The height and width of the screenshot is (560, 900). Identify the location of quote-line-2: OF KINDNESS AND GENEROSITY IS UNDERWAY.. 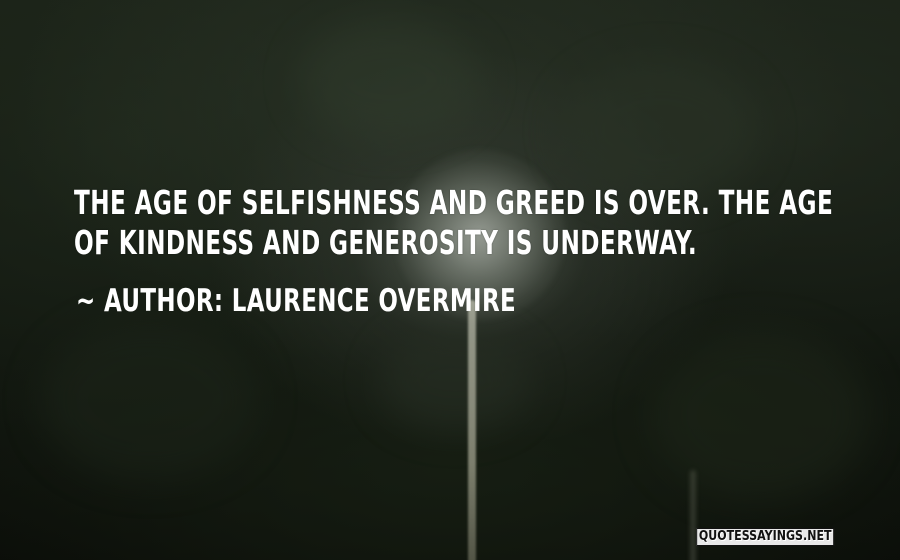
(386, 242).